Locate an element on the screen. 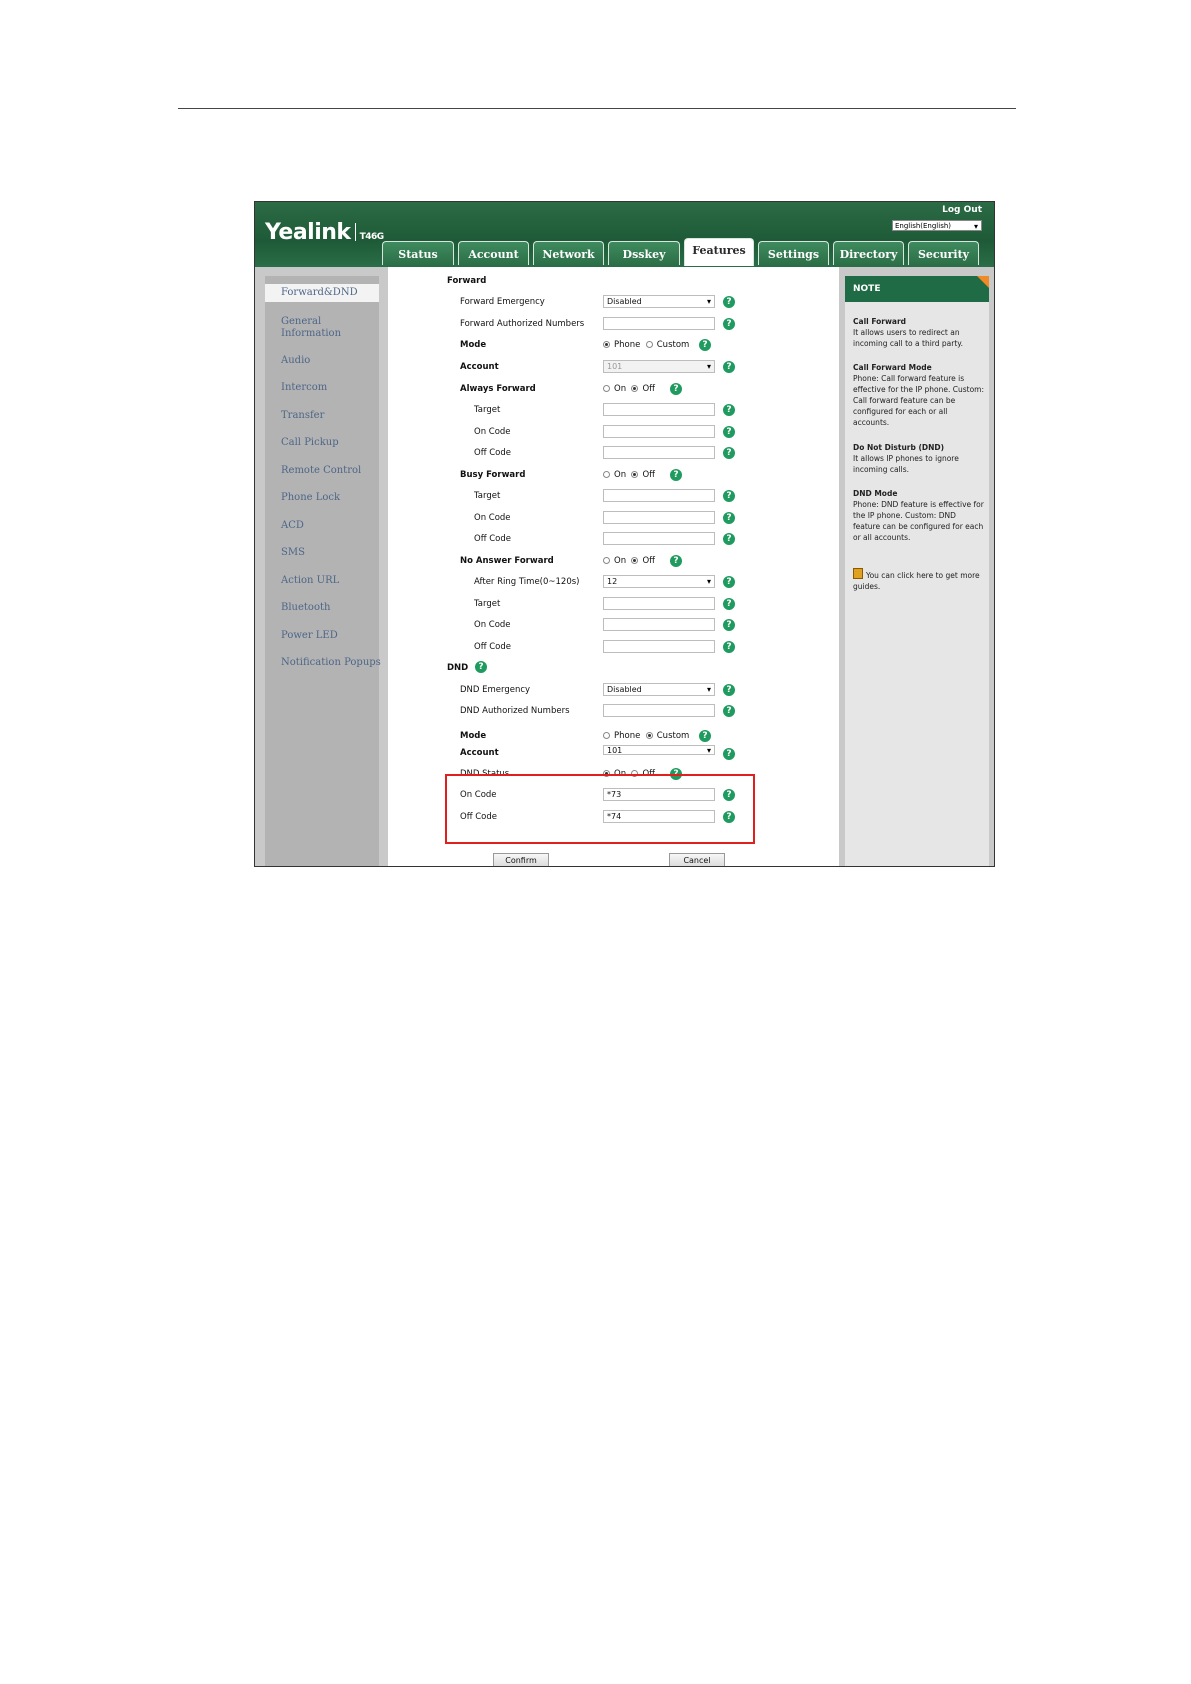 This screenshot has height=1684, width=1191. dnd-authorized-input is located at coordinates (659, 710).